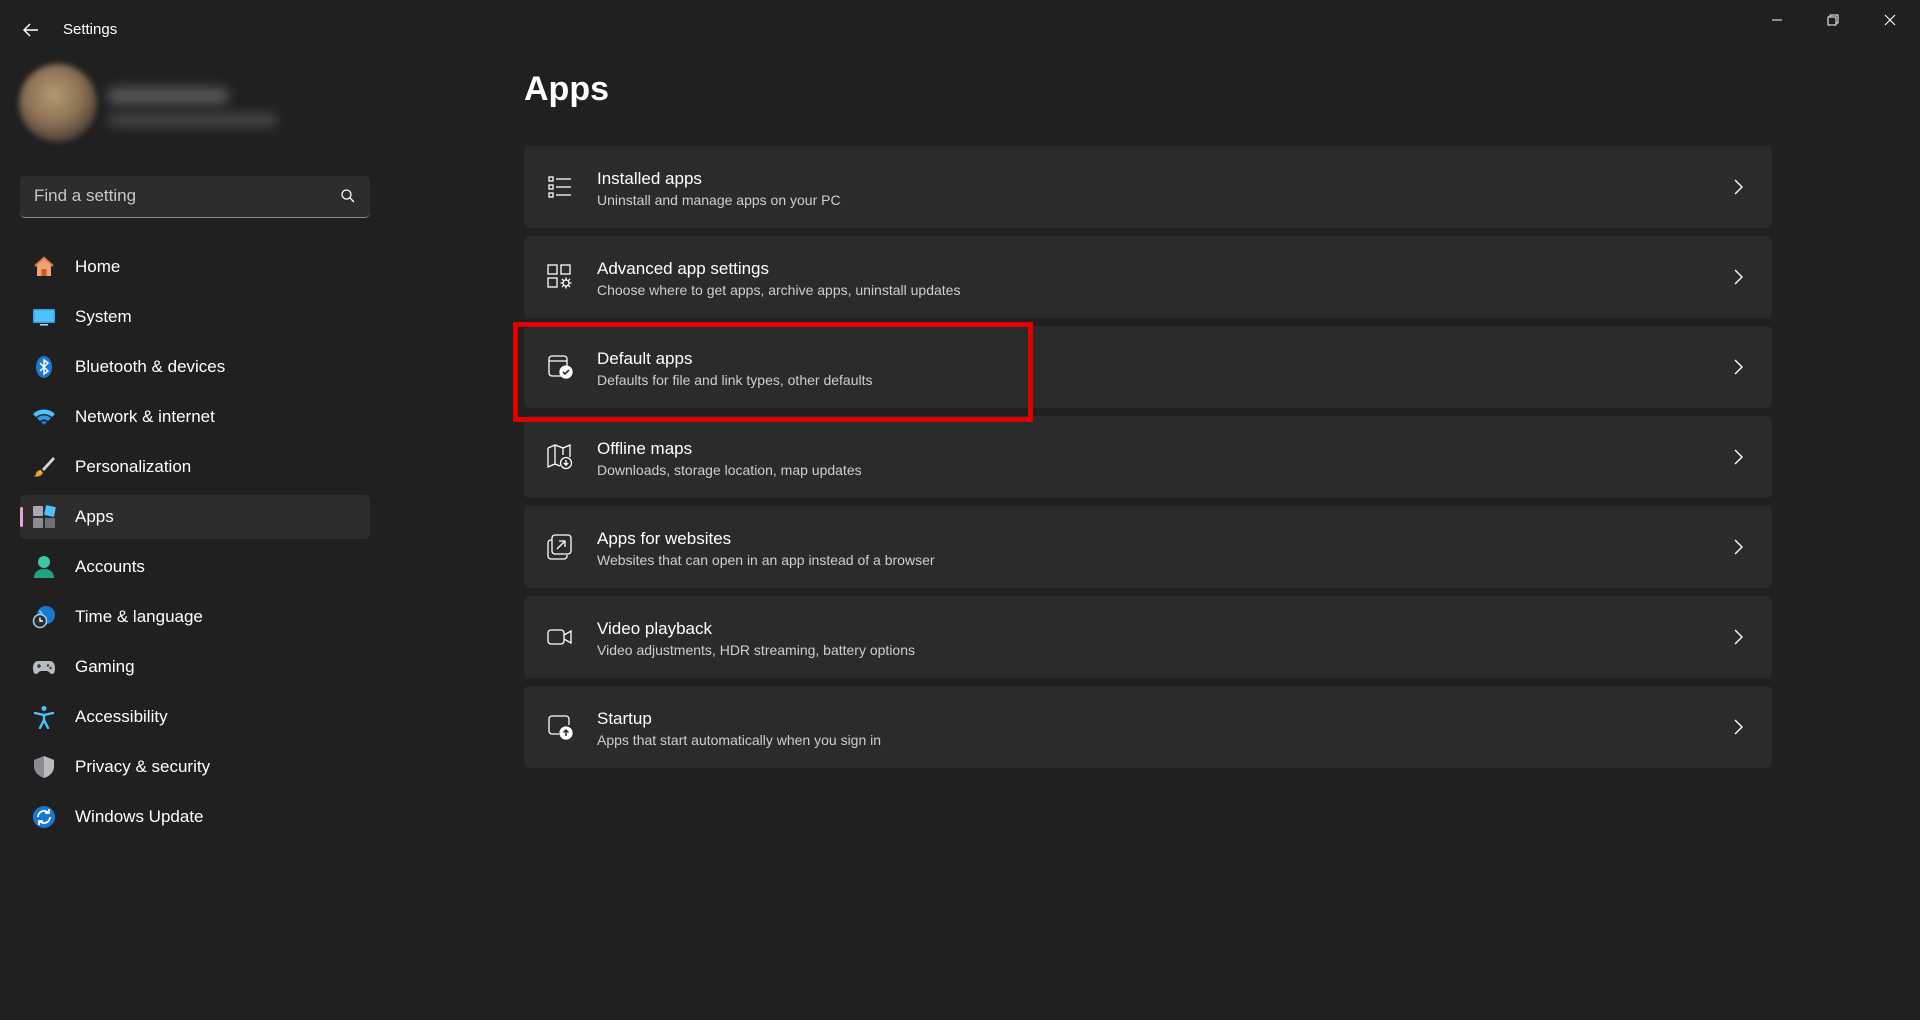 This screenshot has width=1920, height=1020. What do you see at coordinates (44, 567) in the screenshot?
I see `accounts-icon` at bounding box center [44, 567].